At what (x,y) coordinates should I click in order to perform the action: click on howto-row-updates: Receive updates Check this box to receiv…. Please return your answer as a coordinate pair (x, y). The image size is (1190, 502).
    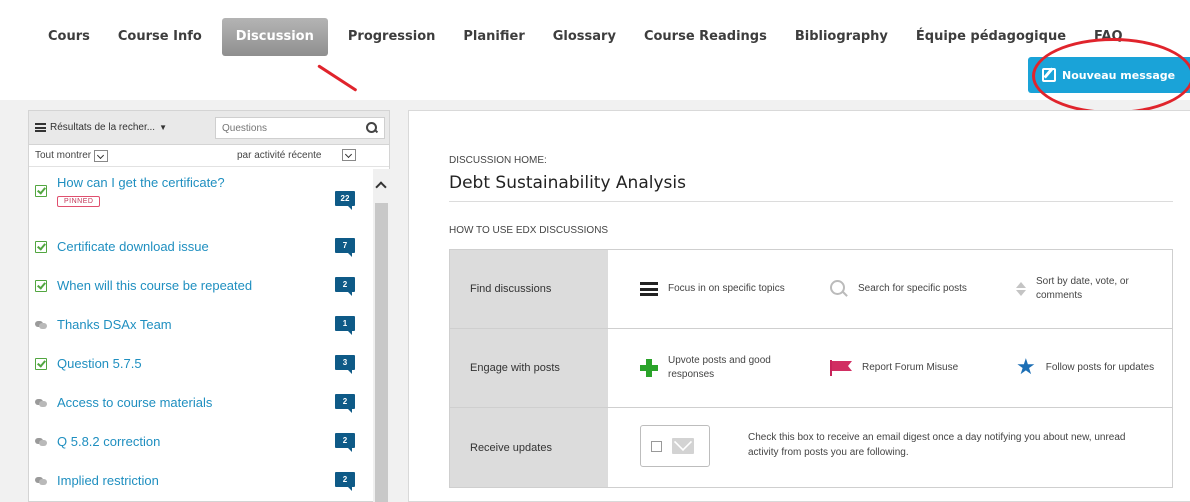
    Looking at the image, I should click on (811, 447).